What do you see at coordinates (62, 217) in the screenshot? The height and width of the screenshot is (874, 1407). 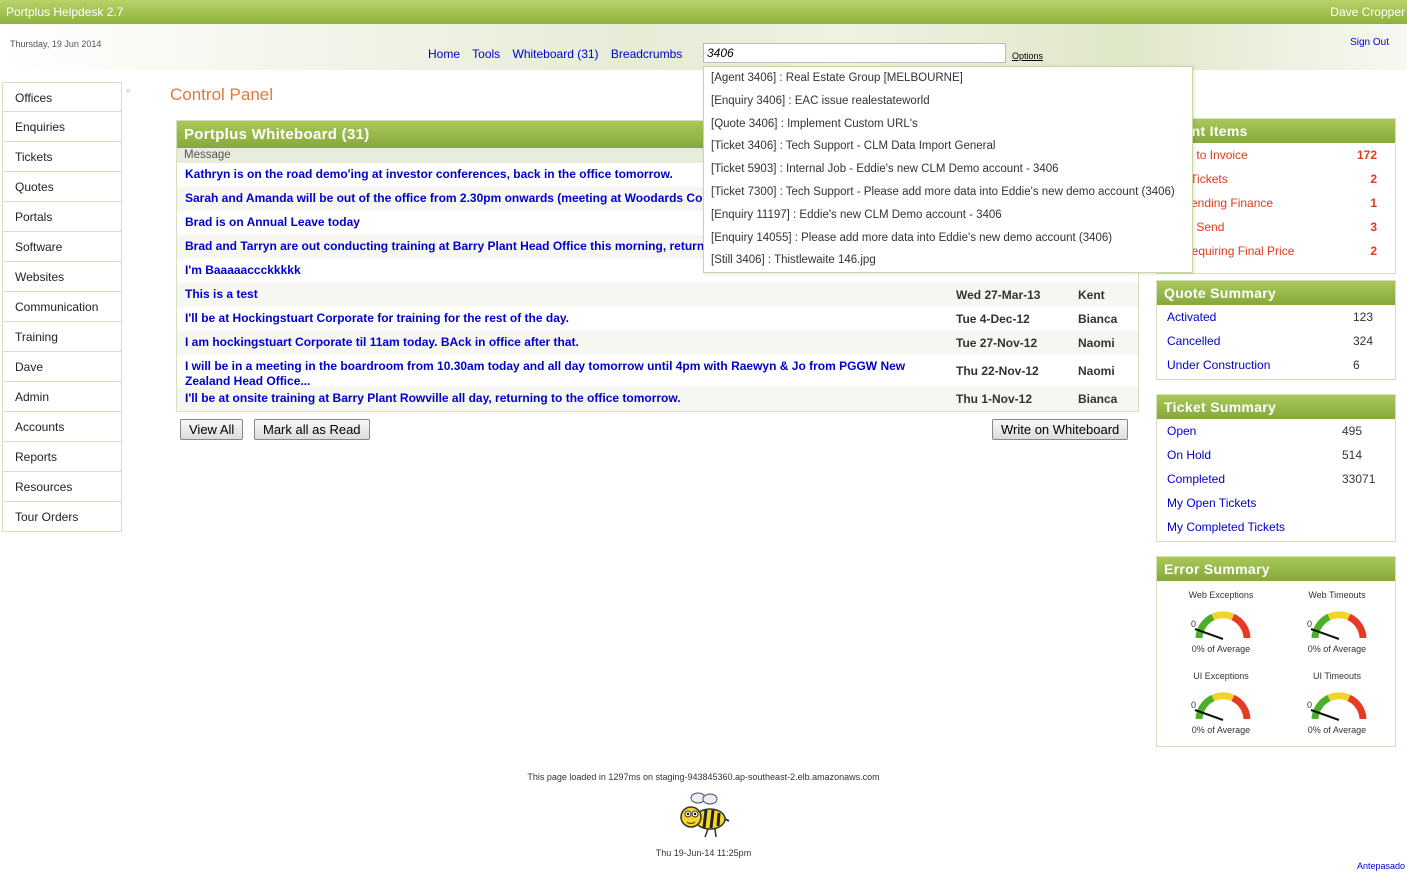 I see `sidebar-item-portals: Portals` at bounding box center [62, 217].